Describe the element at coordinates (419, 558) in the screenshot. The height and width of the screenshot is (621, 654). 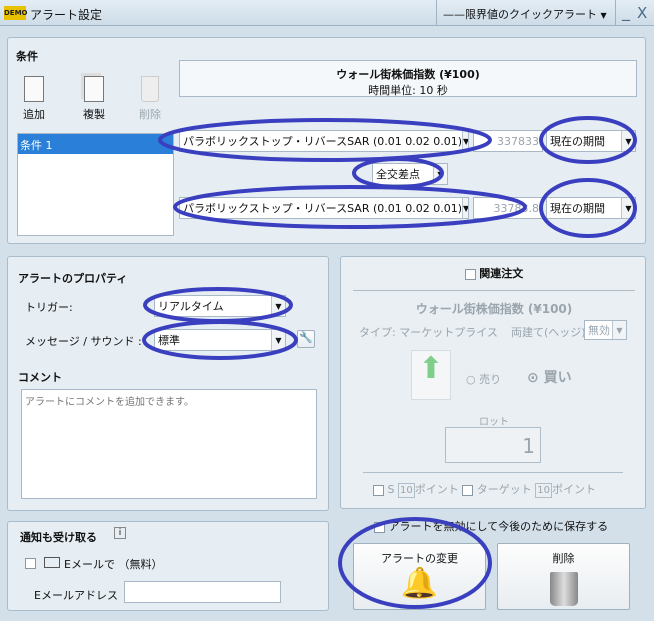
I see `change-alert-label: アラートの変更` at that location.